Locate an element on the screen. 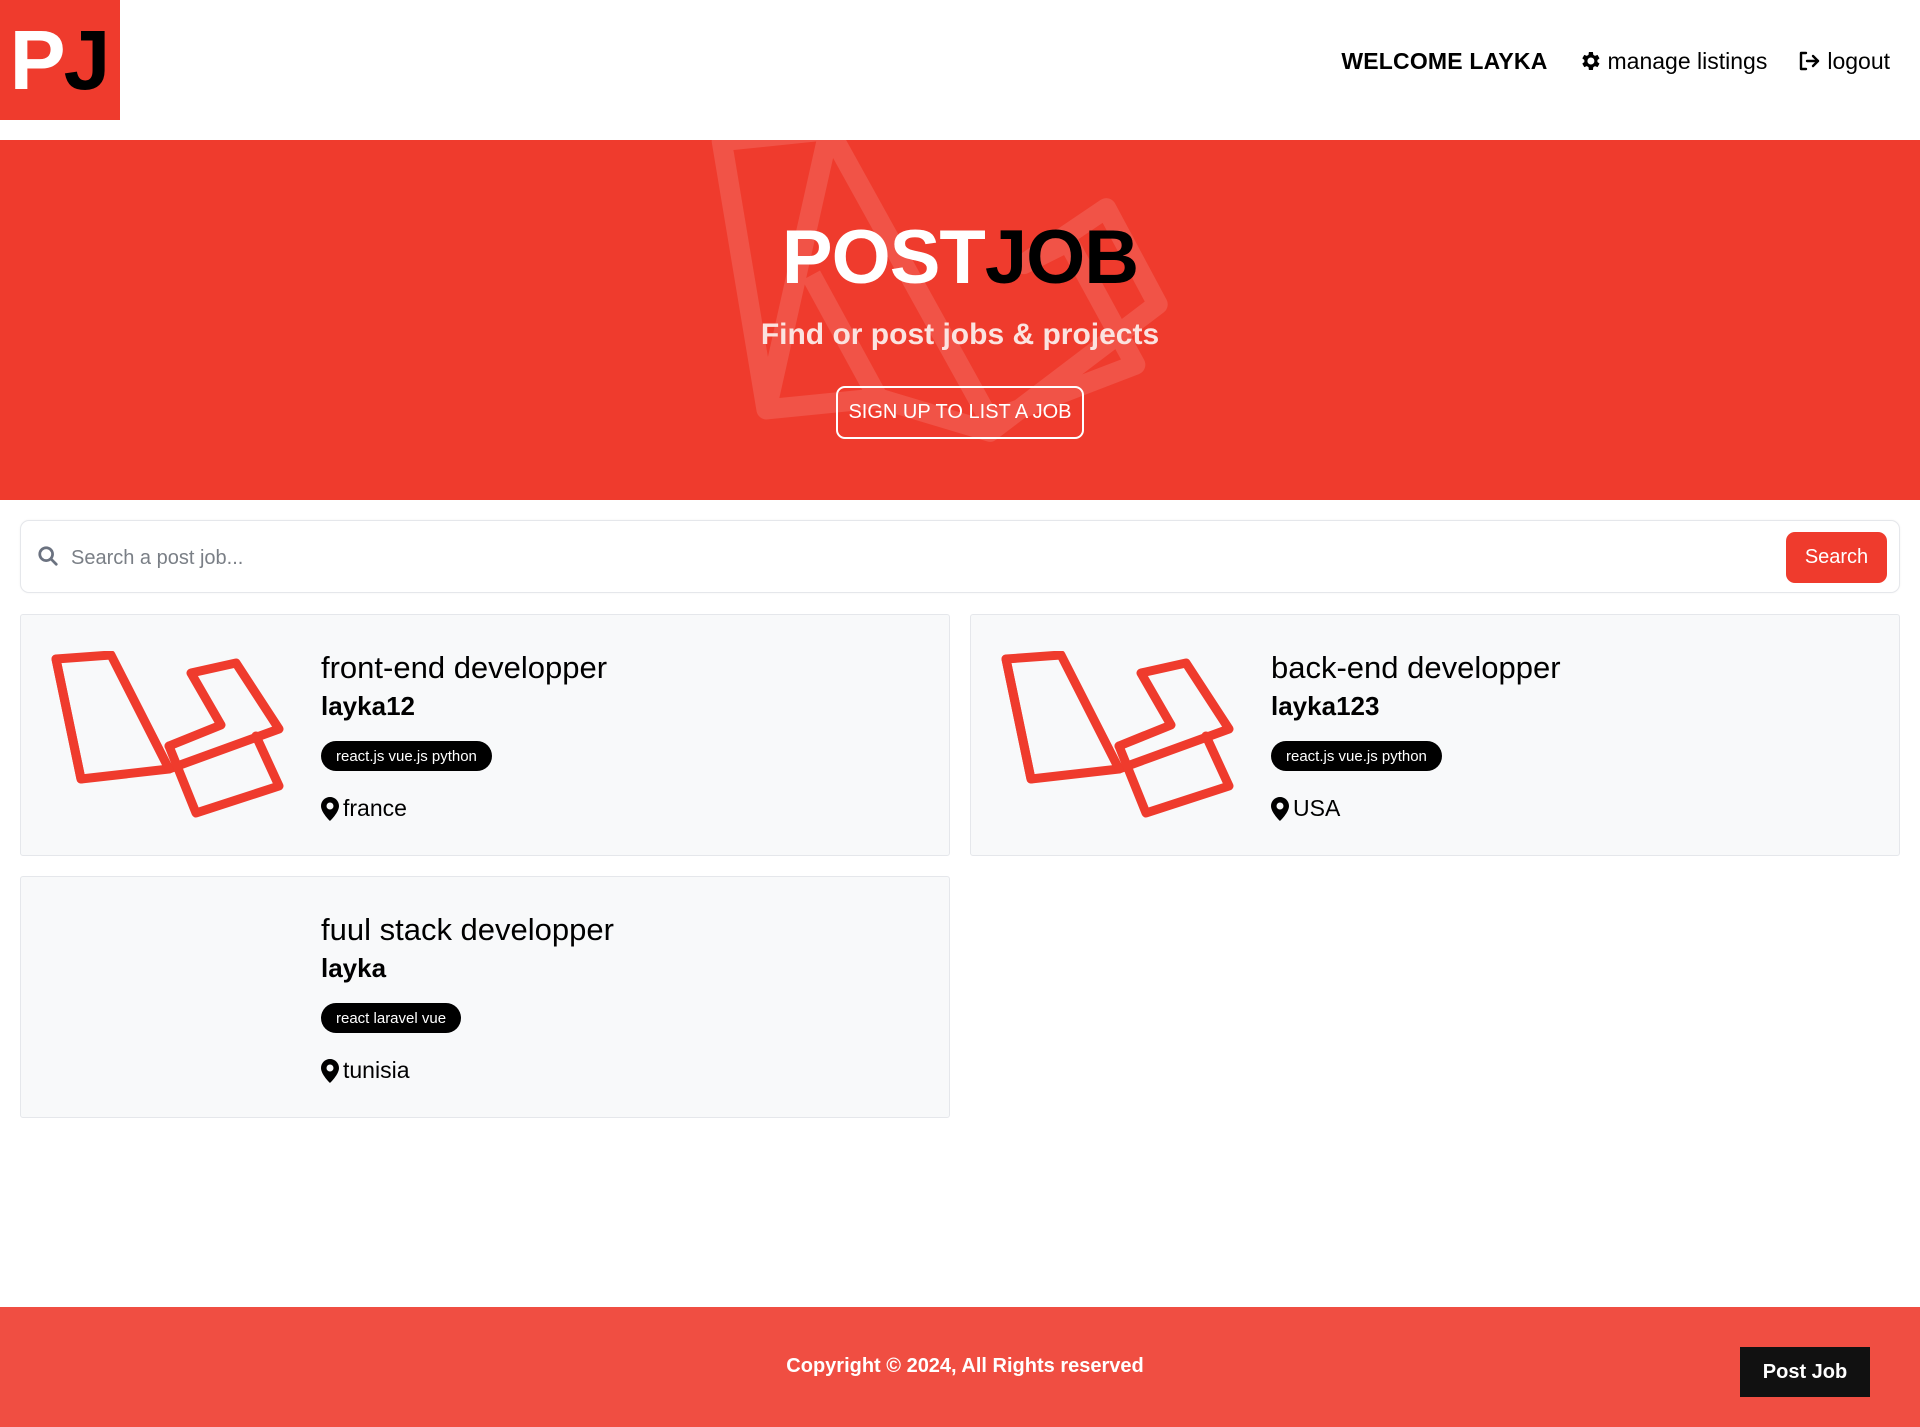  hero-title-job: JOB is located at coordinates (1061, 257).